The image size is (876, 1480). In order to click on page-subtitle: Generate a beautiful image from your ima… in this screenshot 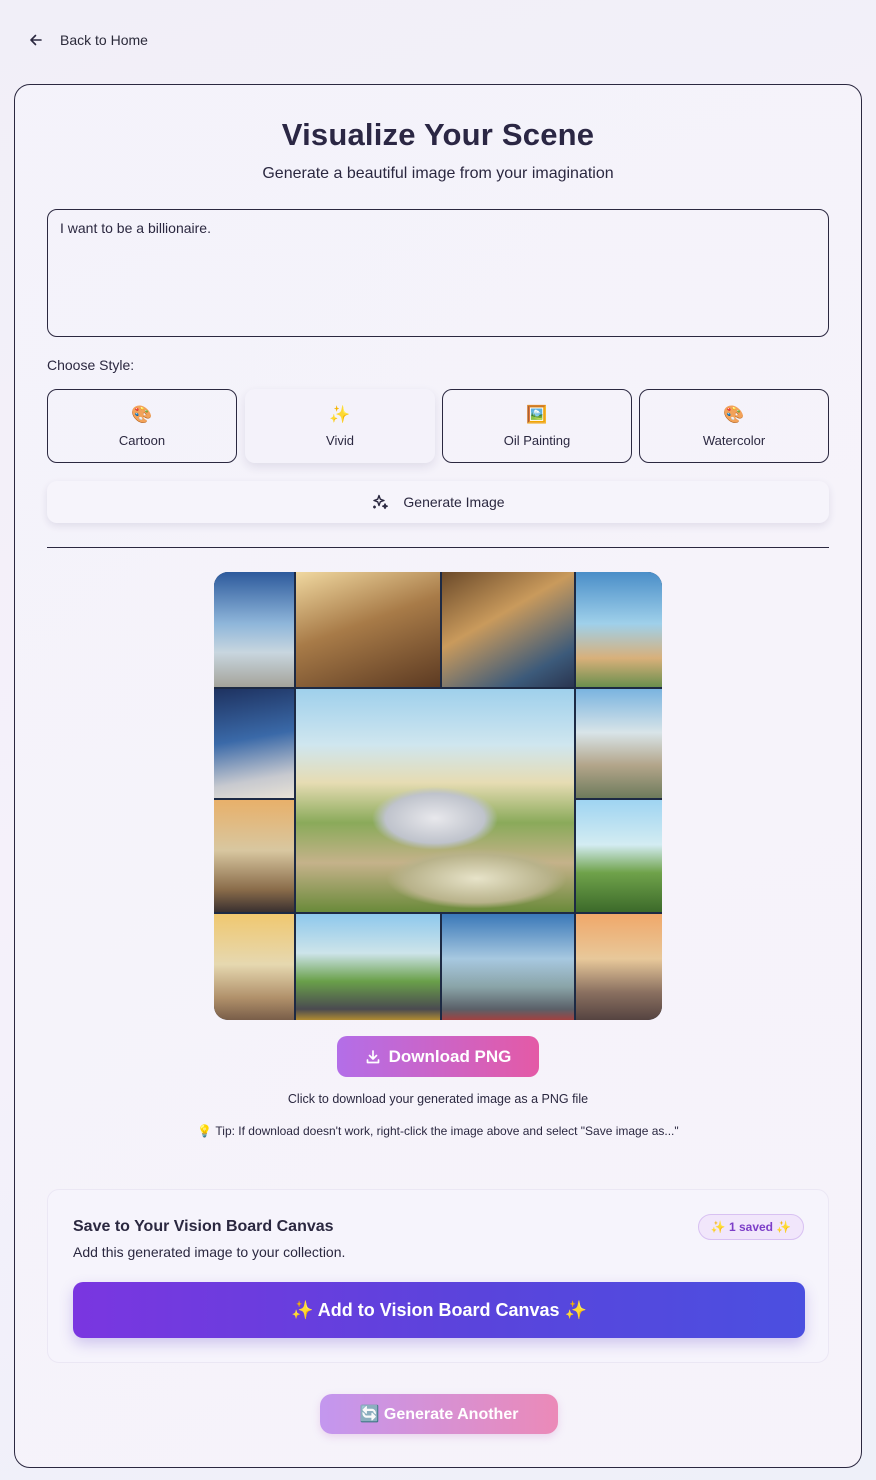, I will do `click(438, 173)`.